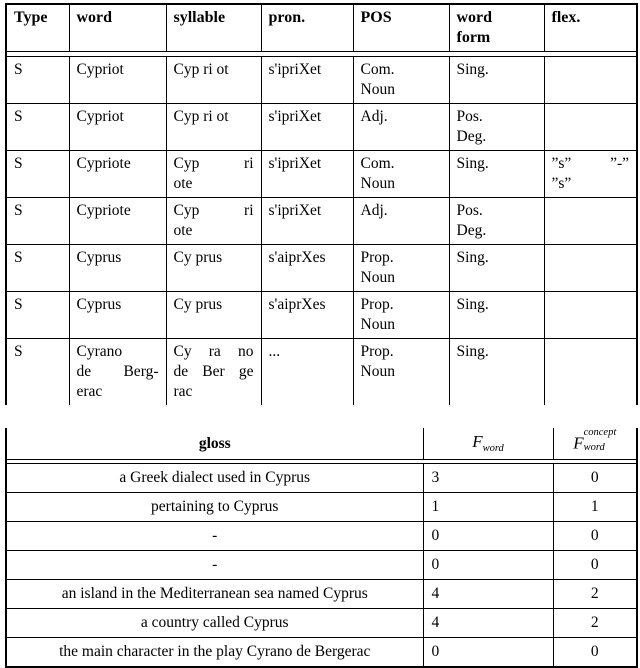  What do you see at coordinates (595, 440) in the screenshot?
I see `f-concept-word-symbol: Fconcept word` at bounding box center [595, 440].